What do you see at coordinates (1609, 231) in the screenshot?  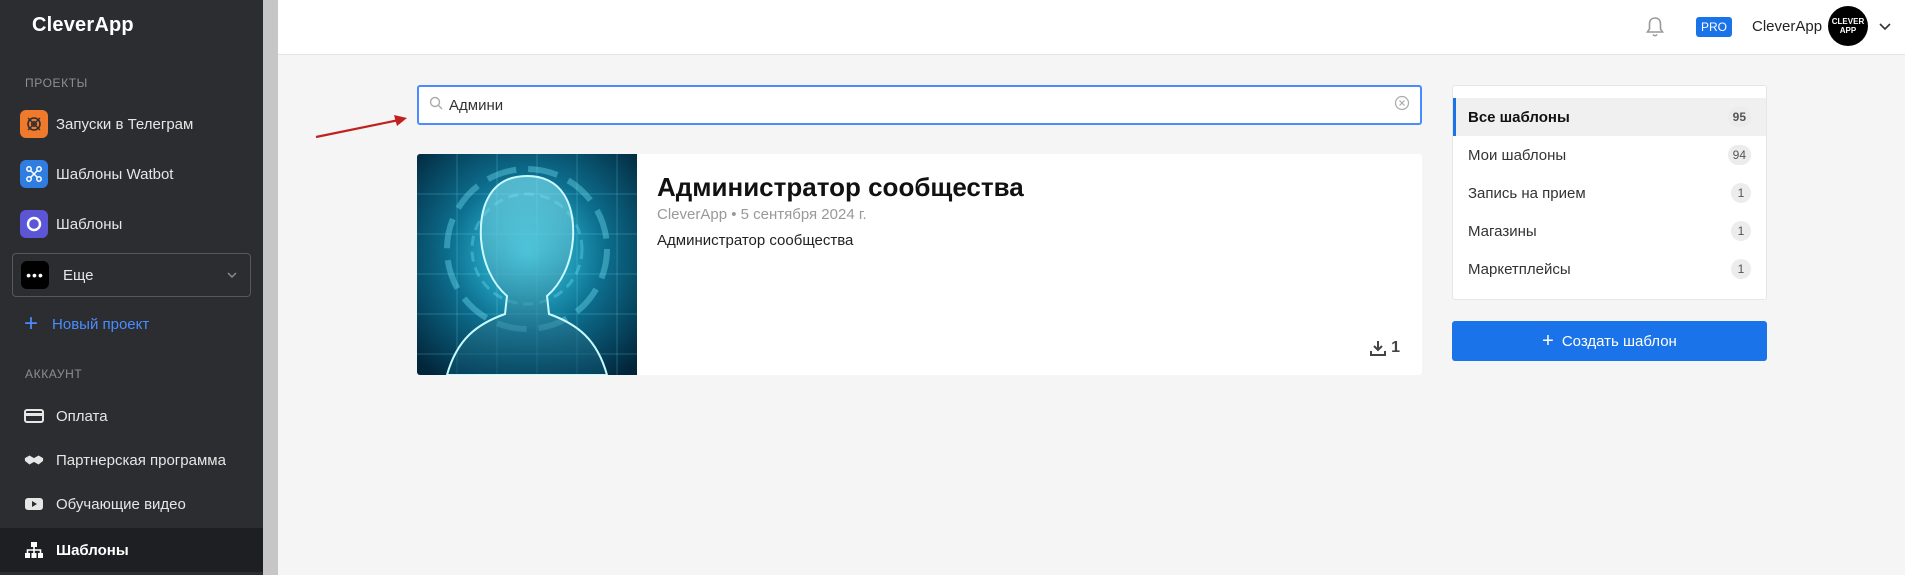 I see `category-shops: Магазины 1` at bounding box center [1609, 231].